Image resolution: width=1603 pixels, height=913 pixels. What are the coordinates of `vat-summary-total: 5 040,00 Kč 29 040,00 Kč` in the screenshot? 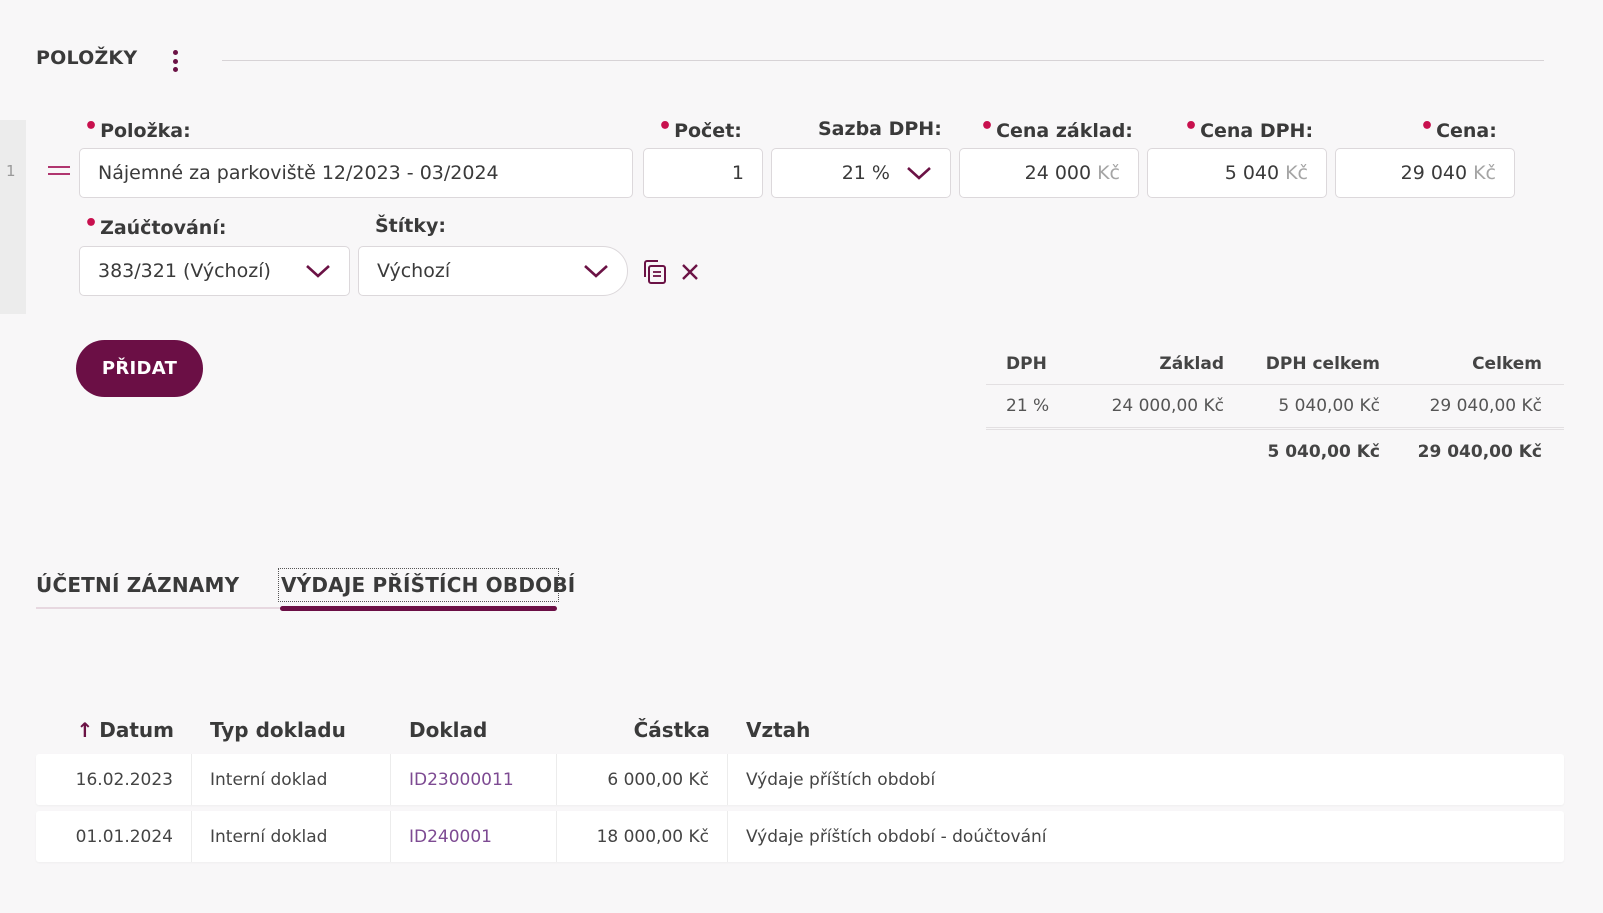 It's located at (1275, 452).